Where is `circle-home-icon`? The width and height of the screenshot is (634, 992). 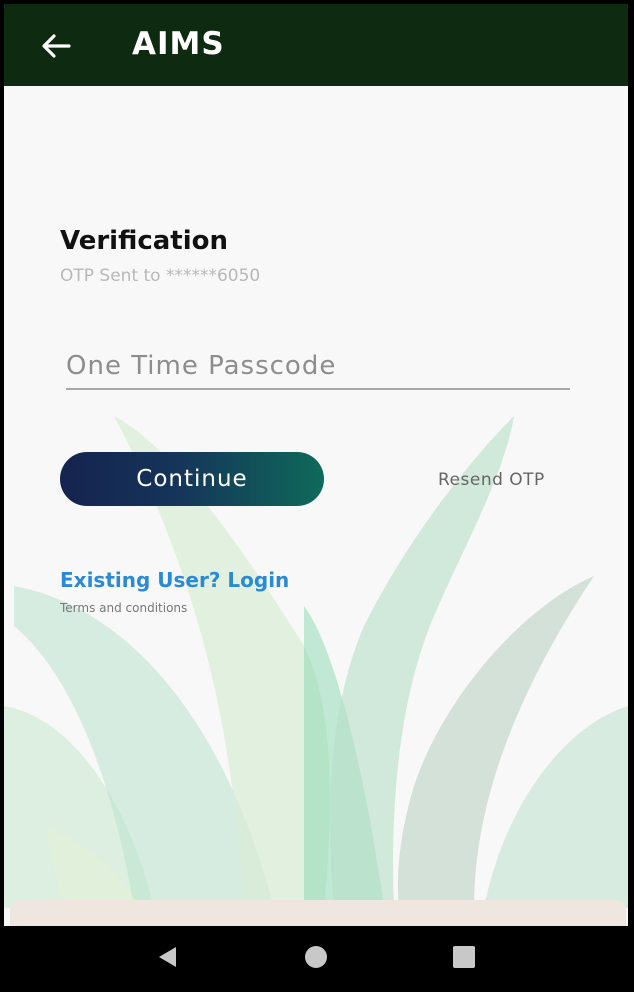
circle-home-icon is located at coordinates (316, 957).